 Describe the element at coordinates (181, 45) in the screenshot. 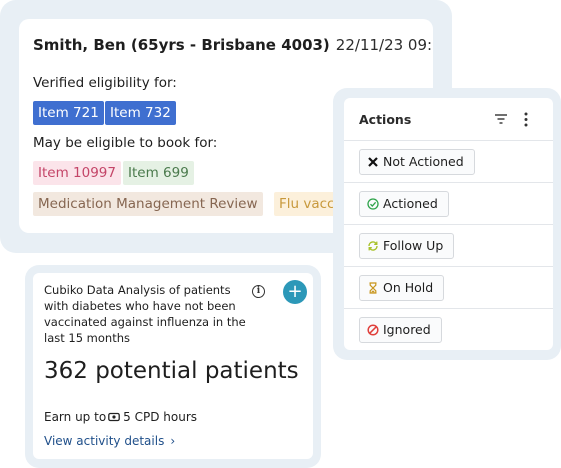

I see `patient-name: Smith, Ben (65yrs - Brisbane 4003)` at that location.